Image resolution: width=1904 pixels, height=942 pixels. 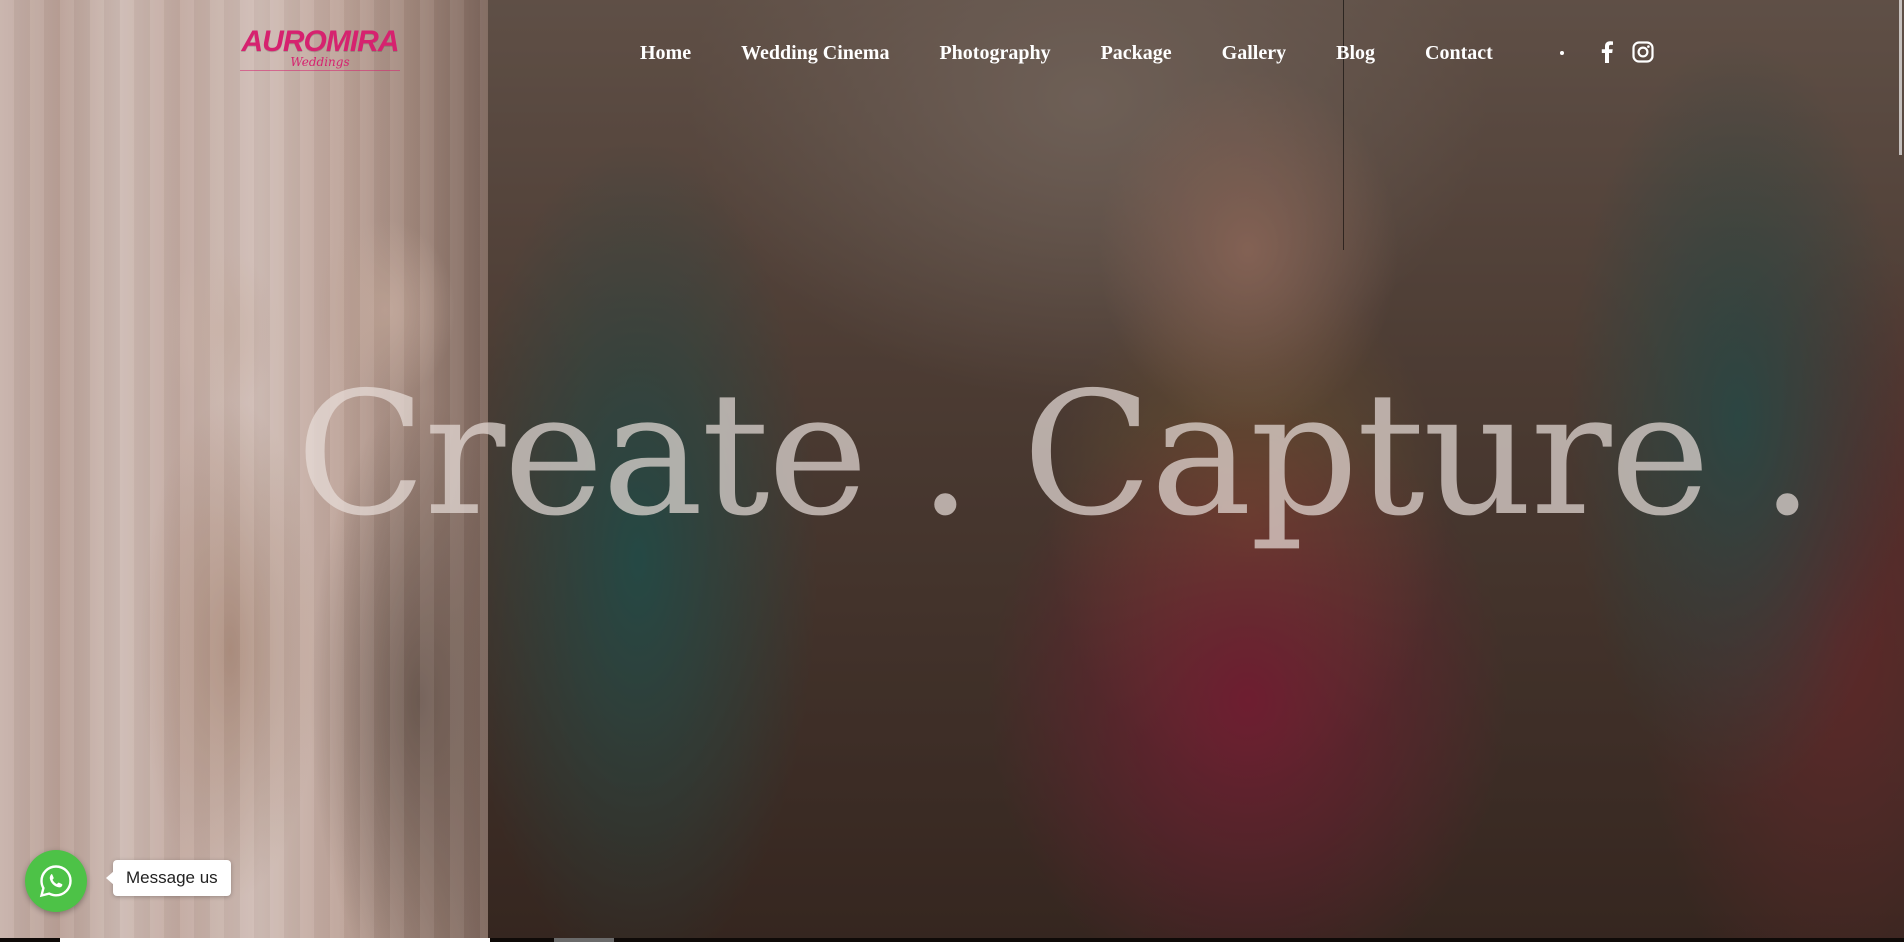 What do you see at coordinates (1459, 53) in the screenshot?
I see `nav-item-contact: Contact` at bounding box center [1459, 53].